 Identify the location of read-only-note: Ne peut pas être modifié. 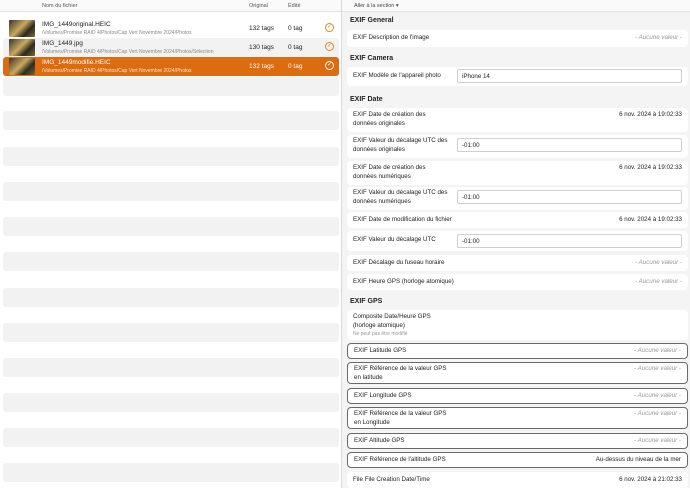
(380, 334).